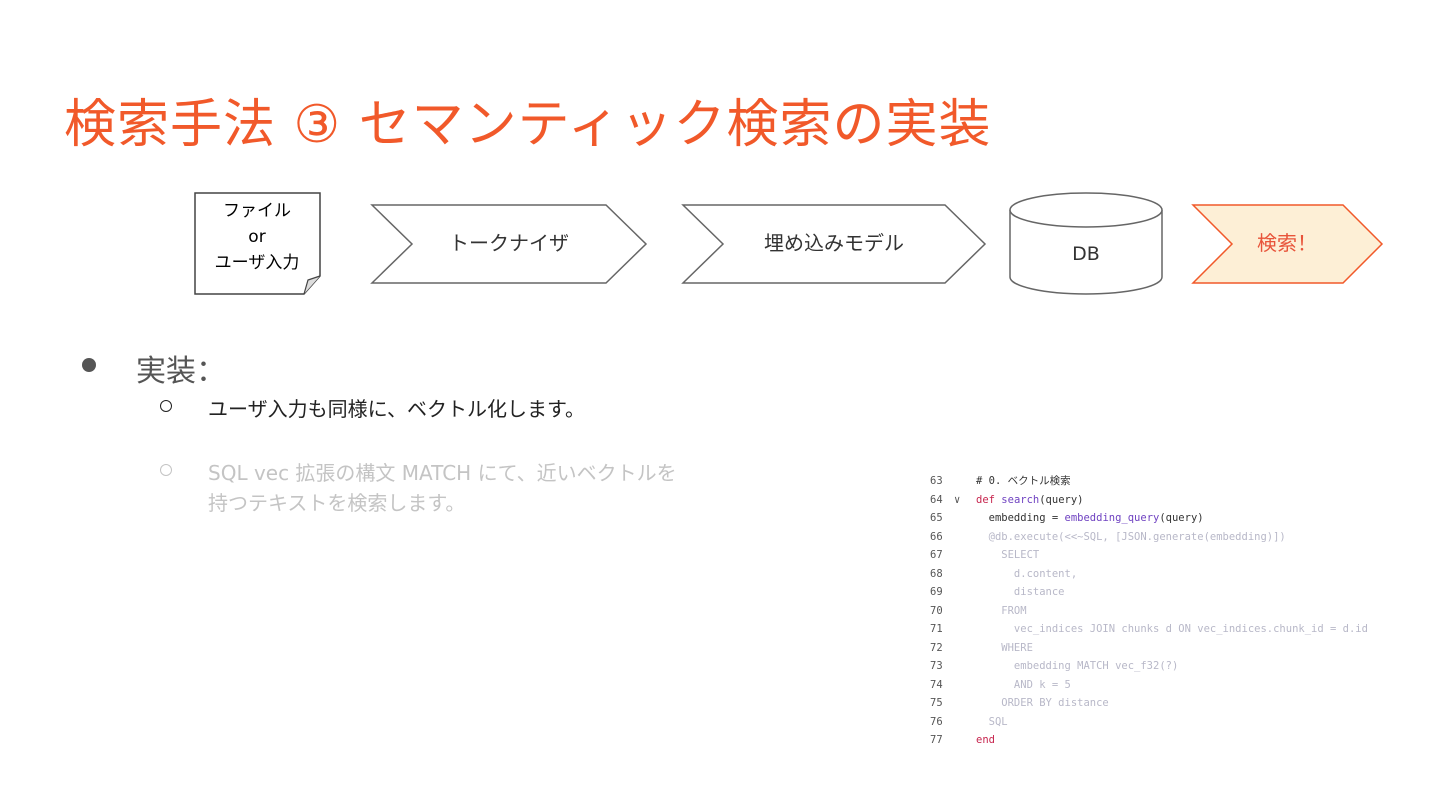 Image resolution: width=1440 pixels, height=810 pixels. Describe the element at coordinates (1170, 500) in the screenshot. I see `code-line: 64 ∨ def search(query)` at that location.